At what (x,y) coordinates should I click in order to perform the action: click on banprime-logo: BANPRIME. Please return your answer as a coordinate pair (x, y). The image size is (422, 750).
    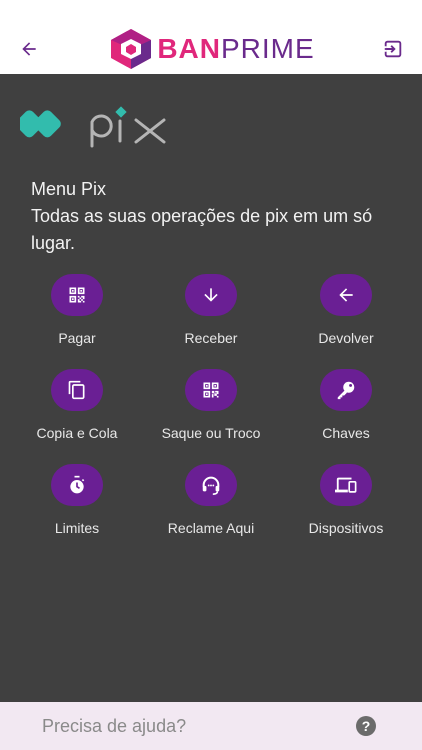
    Looking at the image, I should click on (210, 49).